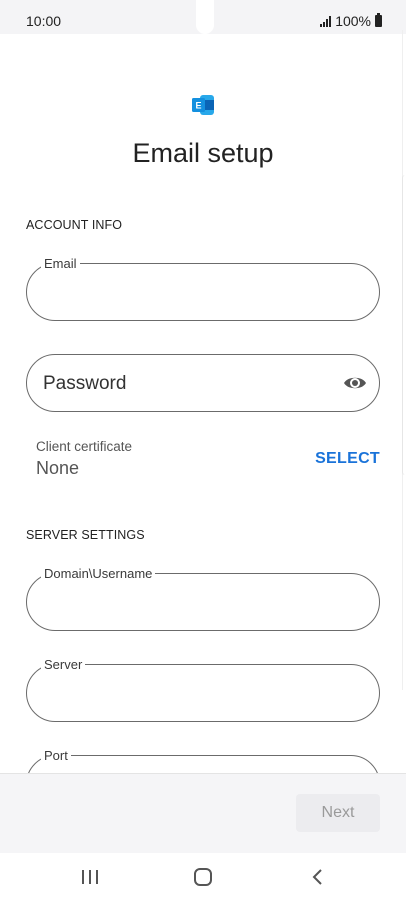  I want to click on next-button: Next, so click(338, 813).